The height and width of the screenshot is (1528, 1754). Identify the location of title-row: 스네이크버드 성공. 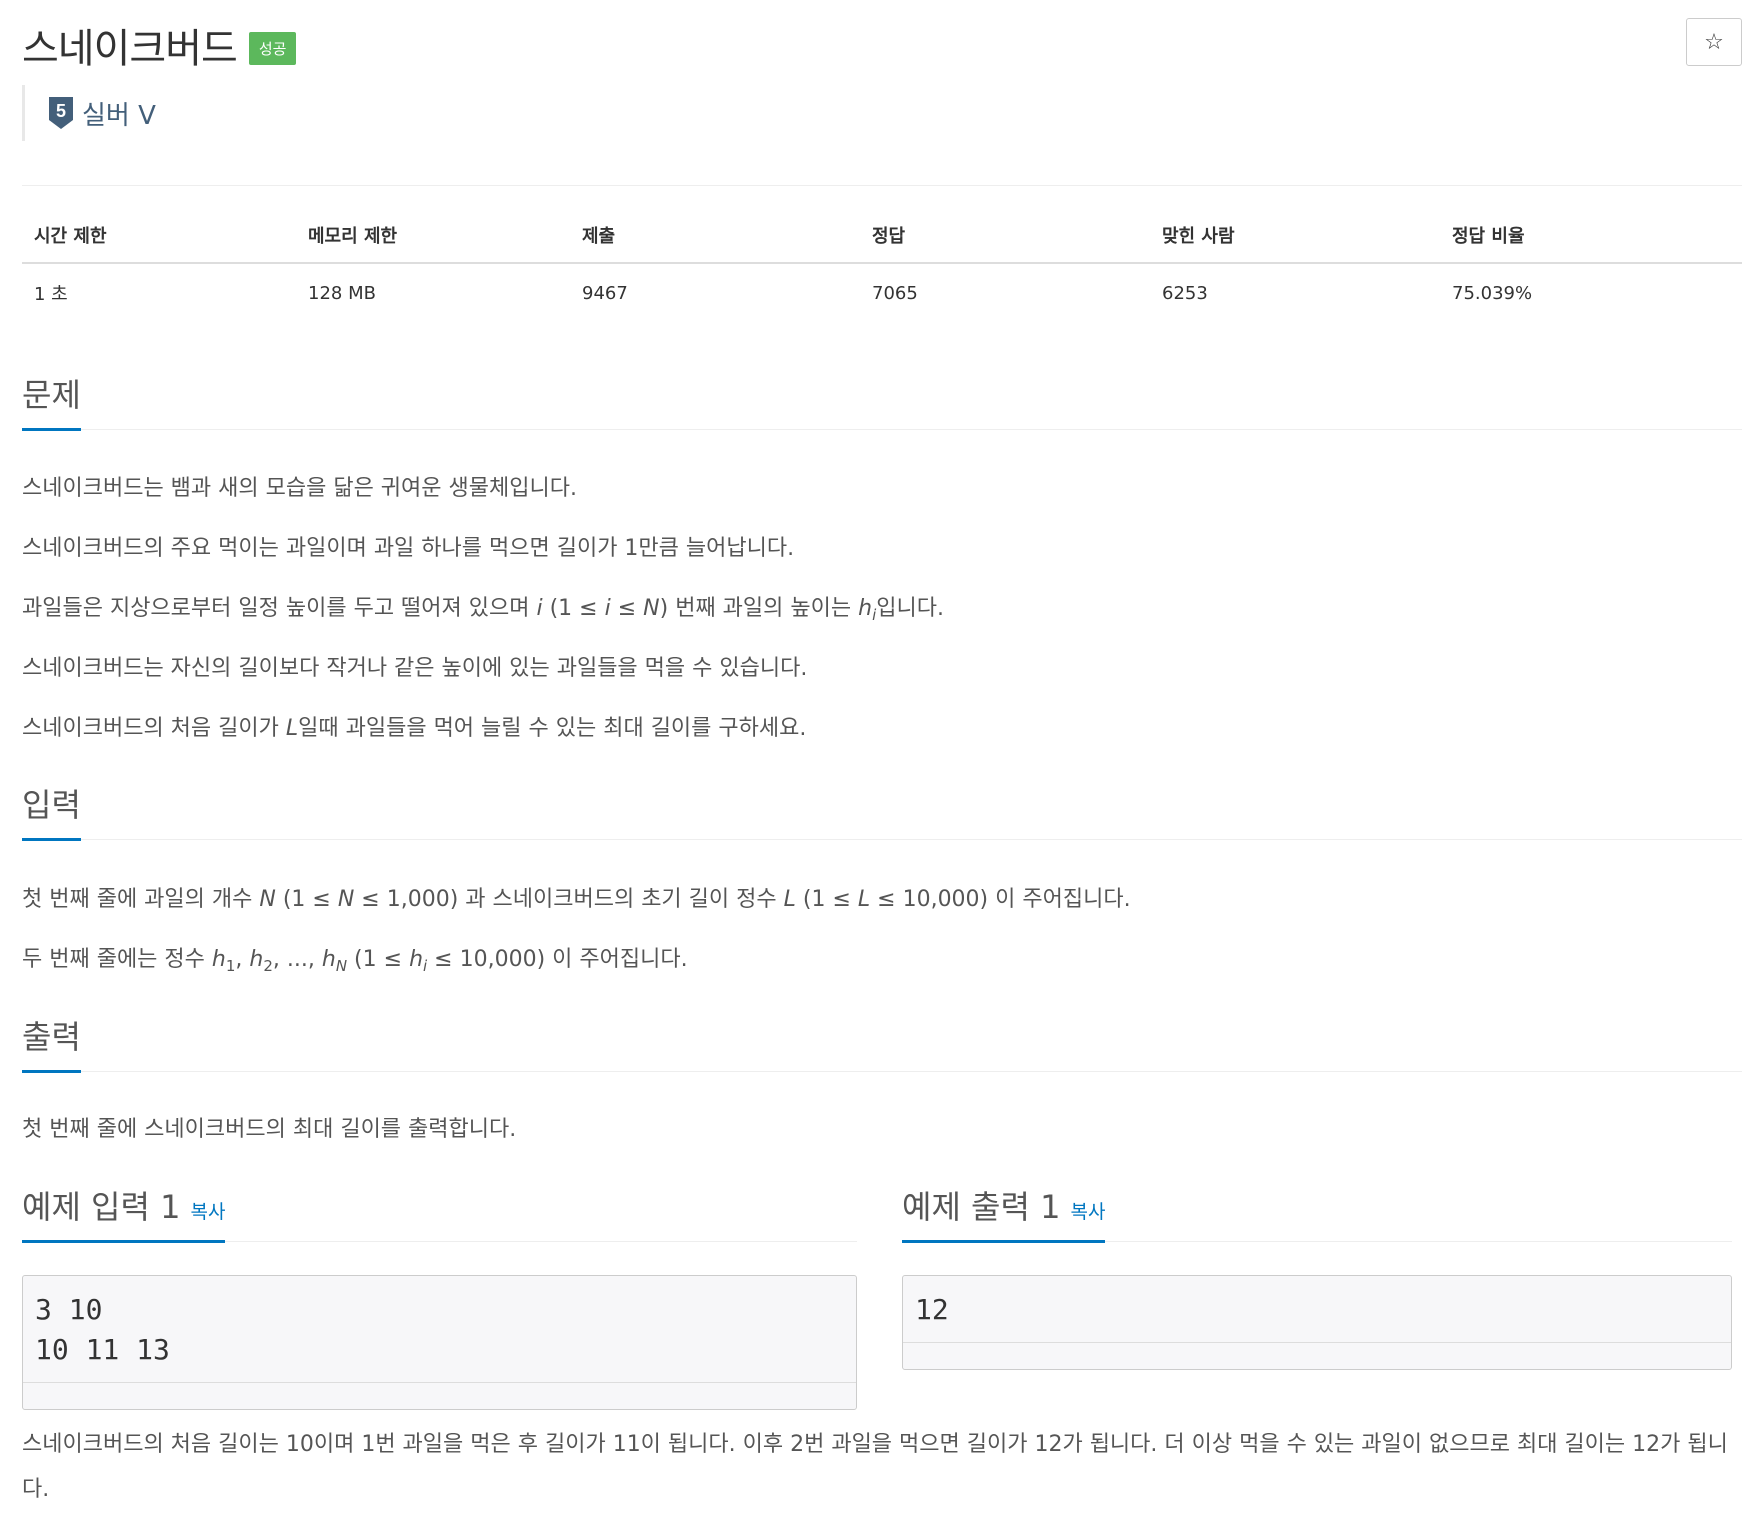
(159, 45).